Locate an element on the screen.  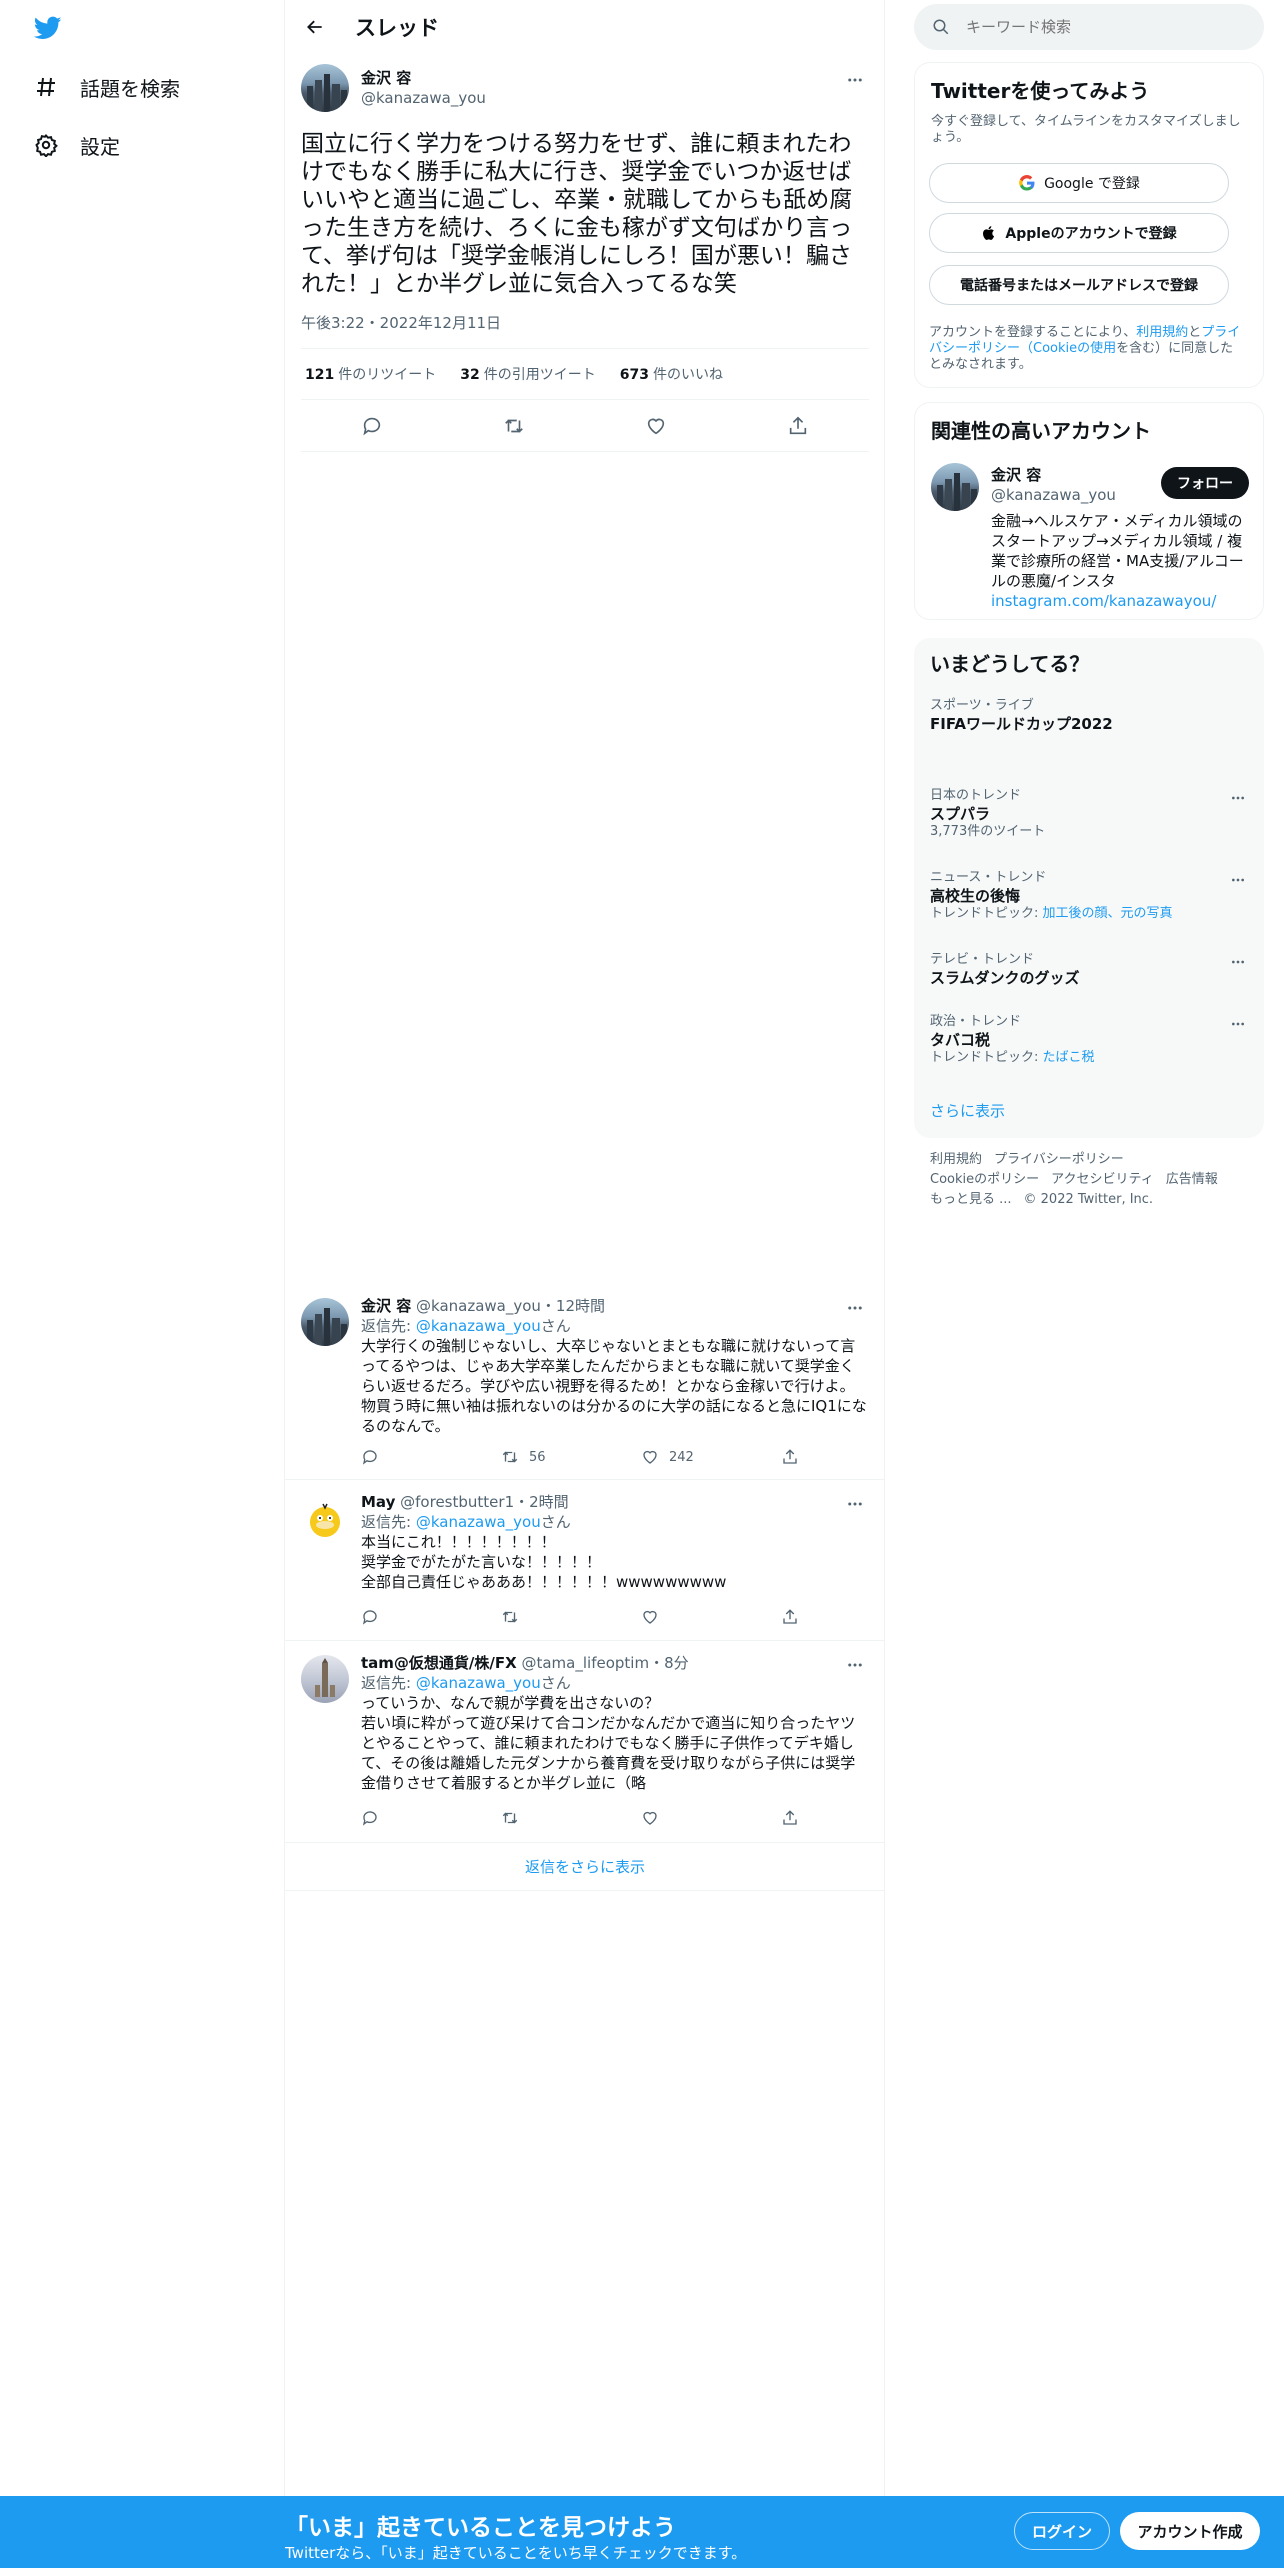
retweet-button: 56 is located at coordinates (556, 1457).